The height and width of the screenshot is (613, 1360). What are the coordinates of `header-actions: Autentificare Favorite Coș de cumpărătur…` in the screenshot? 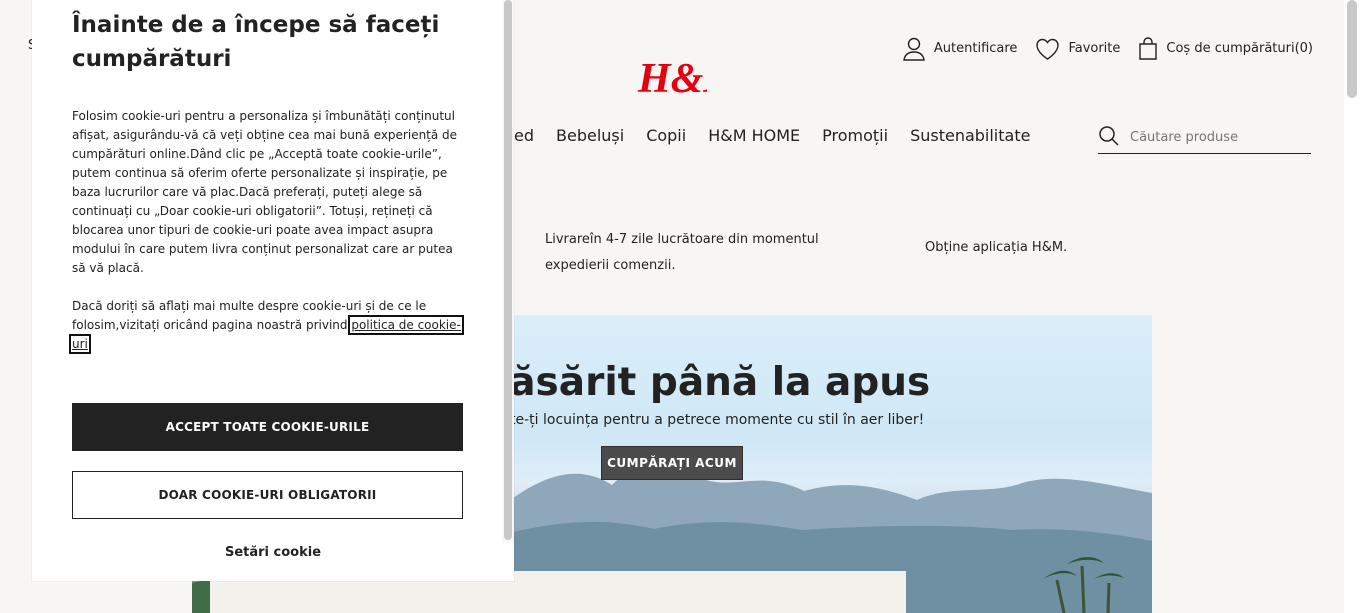 It's located at (1107, 48).